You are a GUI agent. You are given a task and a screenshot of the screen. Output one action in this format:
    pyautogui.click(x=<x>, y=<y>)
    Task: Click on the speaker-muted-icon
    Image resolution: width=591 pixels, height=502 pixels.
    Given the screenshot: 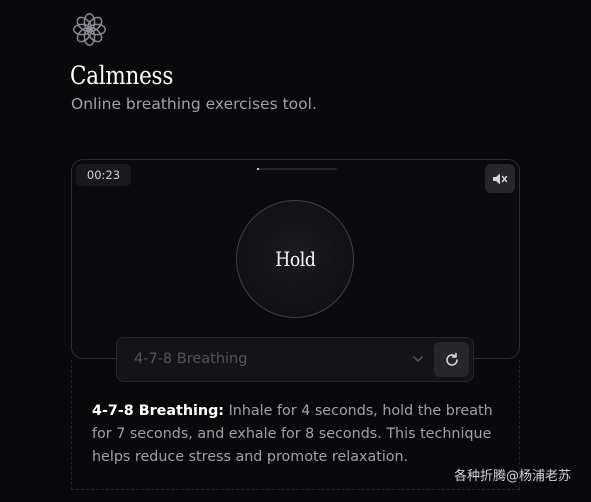 What is the action you would take?
    pyautogui.click(x=500, y=178)
    